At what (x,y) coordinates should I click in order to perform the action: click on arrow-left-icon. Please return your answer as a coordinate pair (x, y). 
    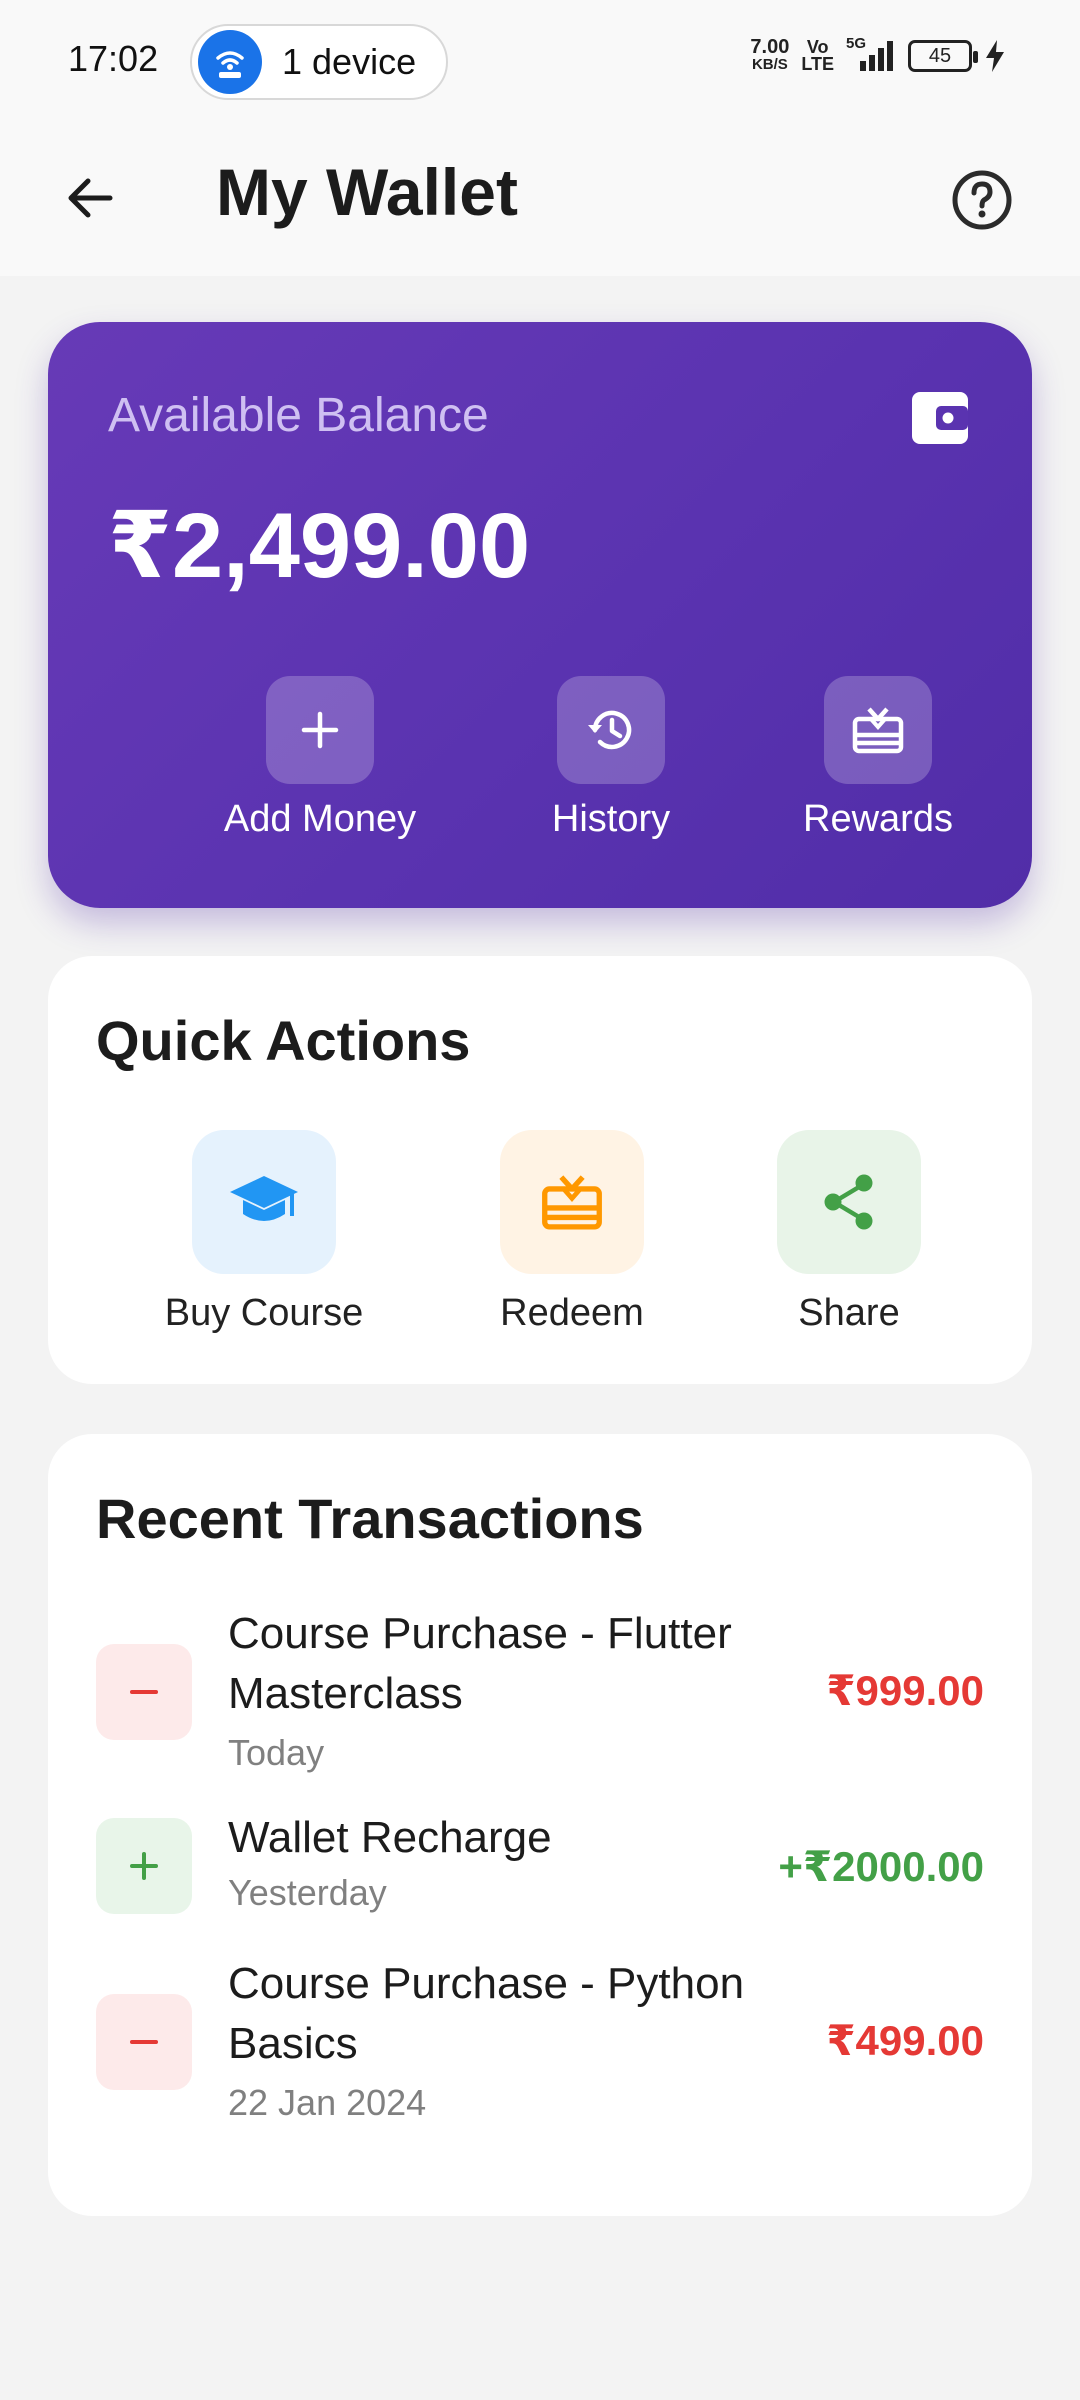
    Looking at the image, I should click on (90, 198).